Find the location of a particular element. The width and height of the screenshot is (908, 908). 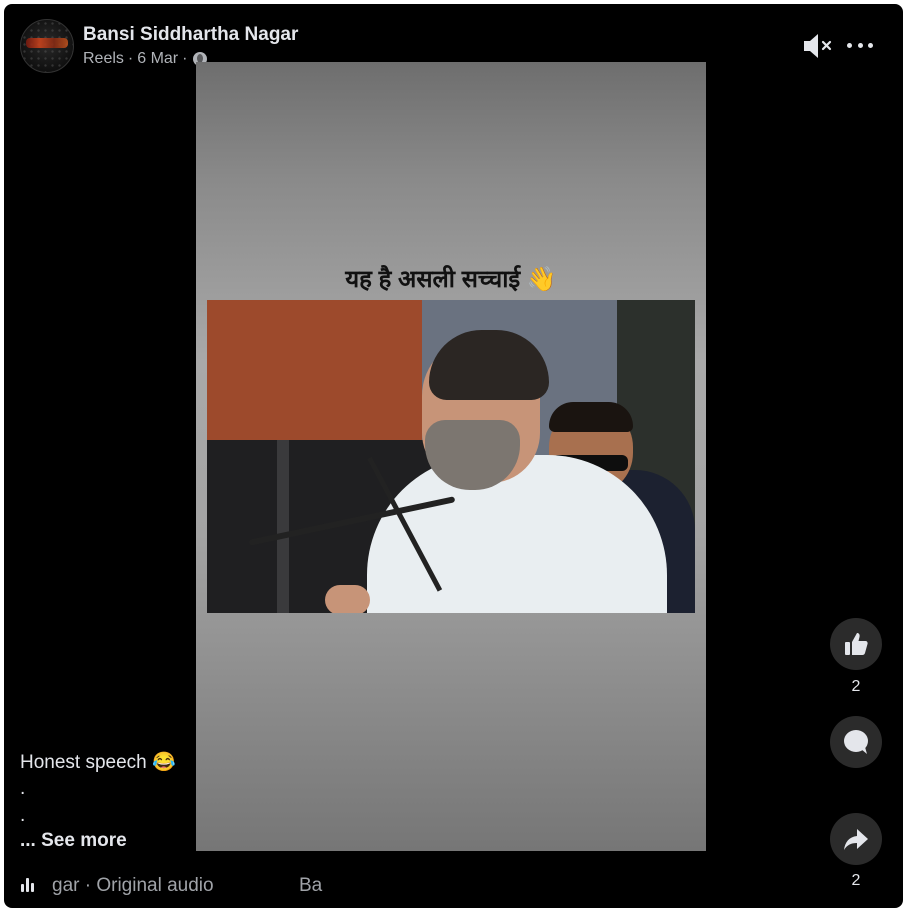

post-type-label: Reels is located at coordinates (103, 58).